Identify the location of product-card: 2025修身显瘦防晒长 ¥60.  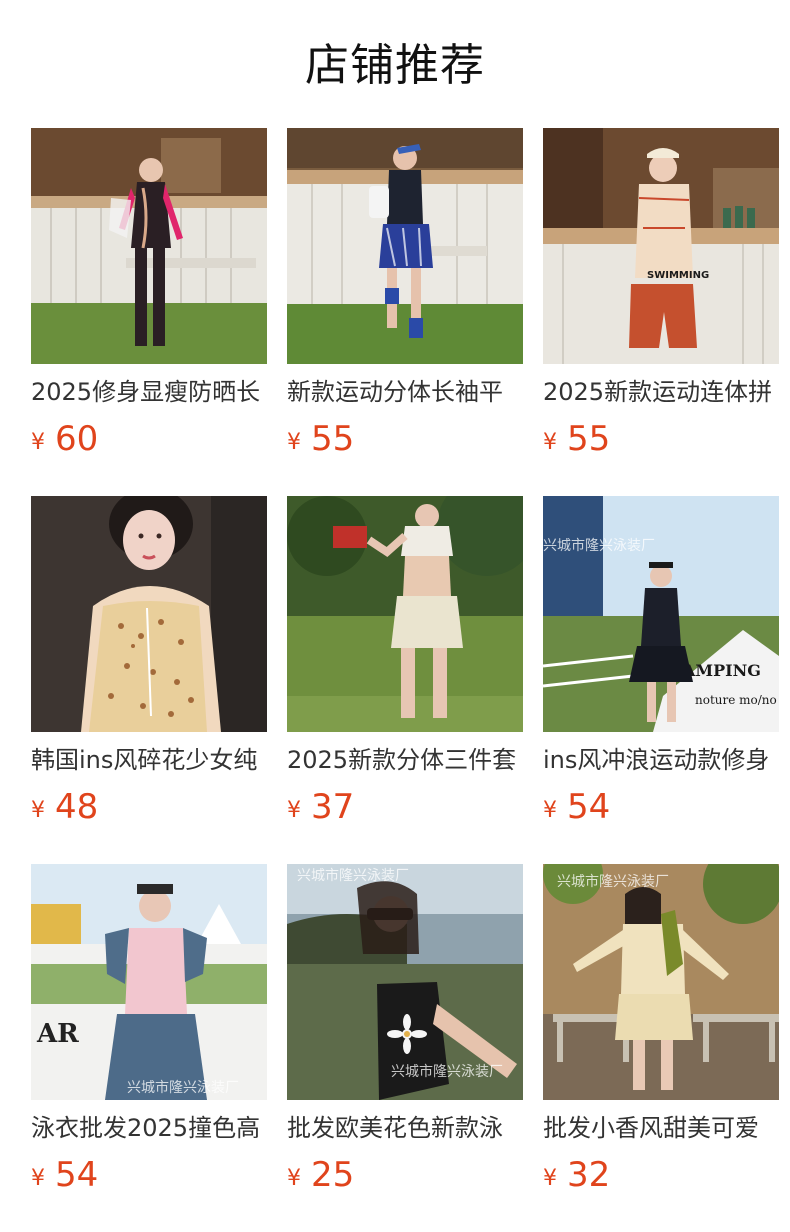
(149, 298).